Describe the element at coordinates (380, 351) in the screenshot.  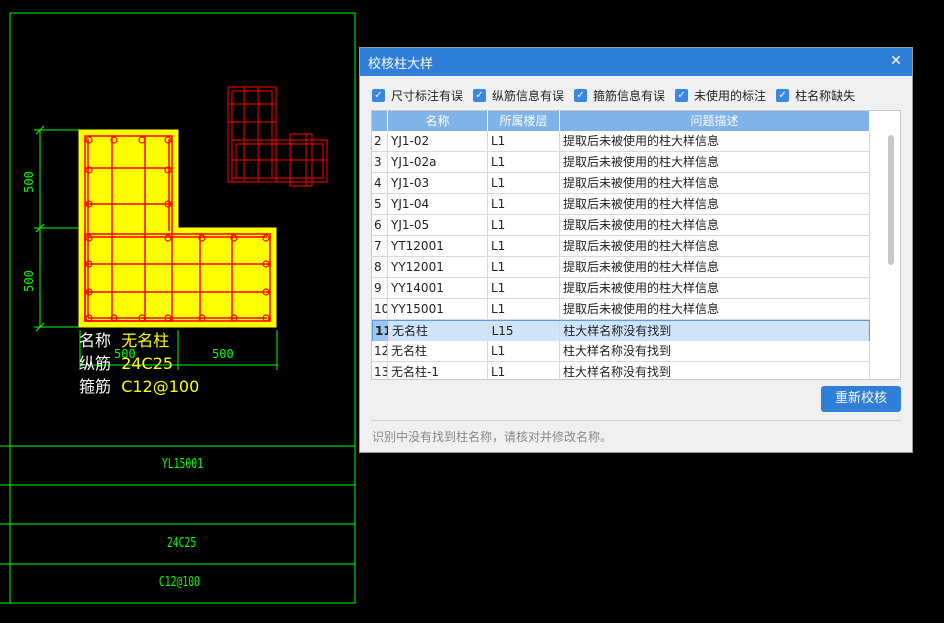
I see `row-index: 12` at that location.